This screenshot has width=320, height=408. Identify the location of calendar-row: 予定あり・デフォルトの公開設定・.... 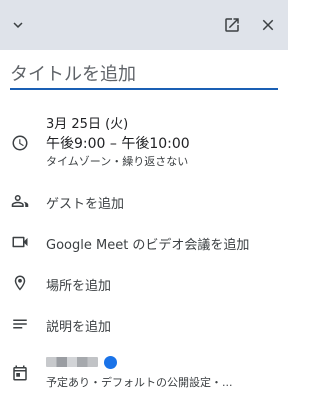
(144, 372).